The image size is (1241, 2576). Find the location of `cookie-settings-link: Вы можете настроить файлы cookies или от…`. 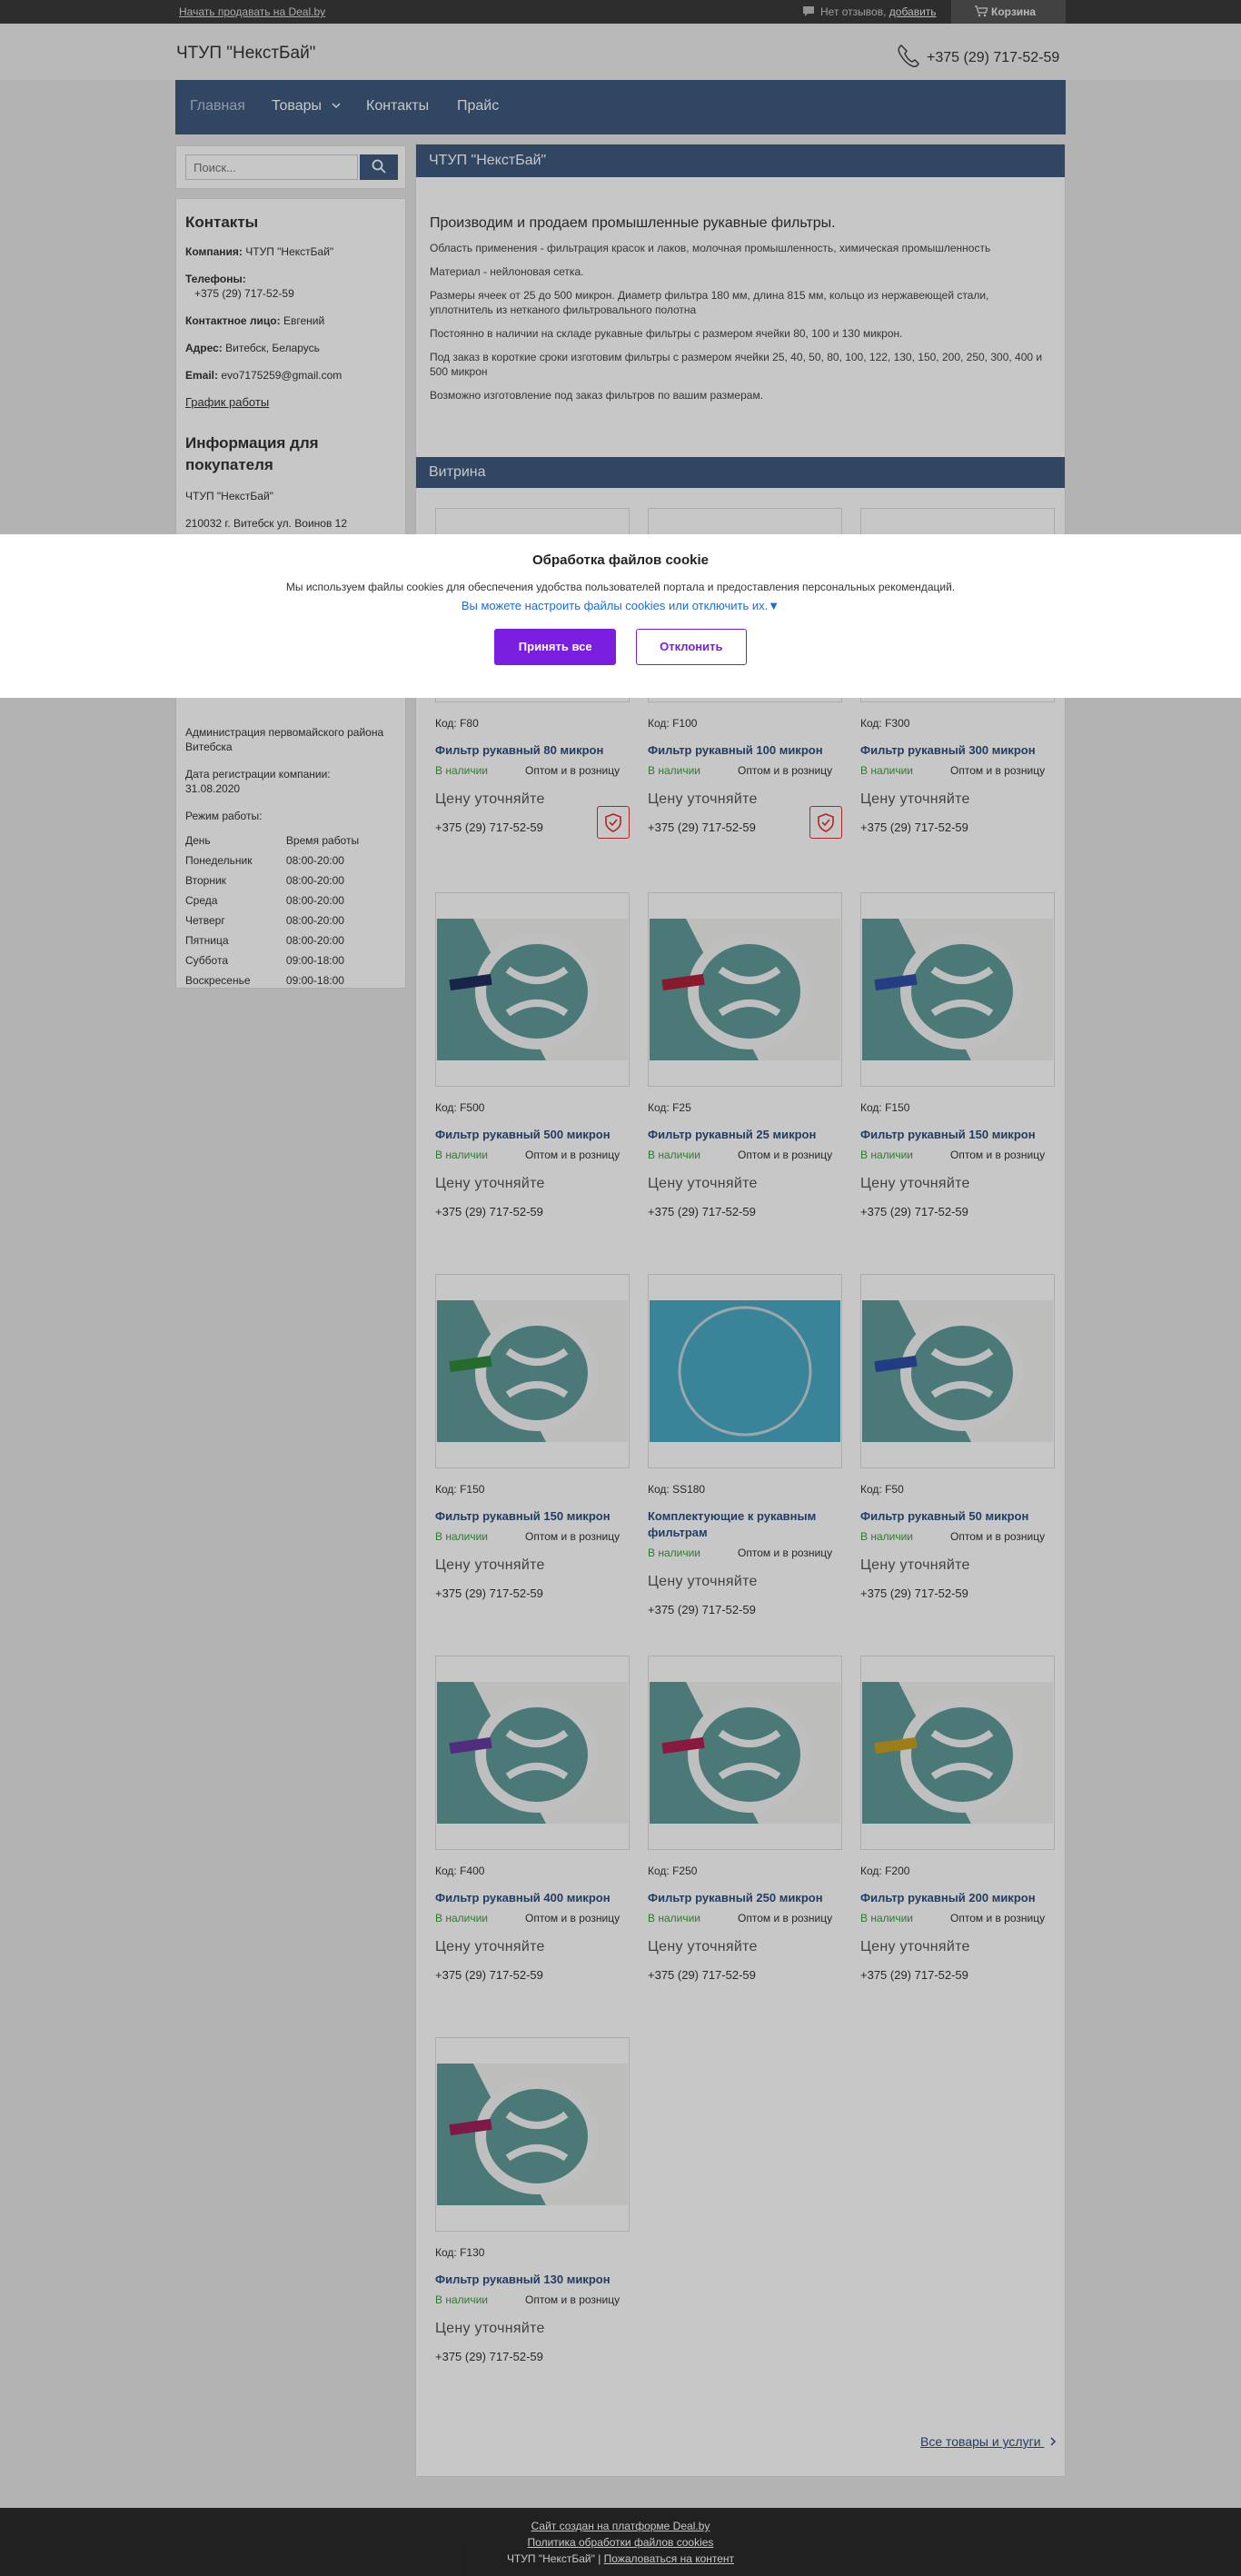

cookie-settings-link: Вы можете настроить файлы cookies или от… is located at coordinates (620, 605).